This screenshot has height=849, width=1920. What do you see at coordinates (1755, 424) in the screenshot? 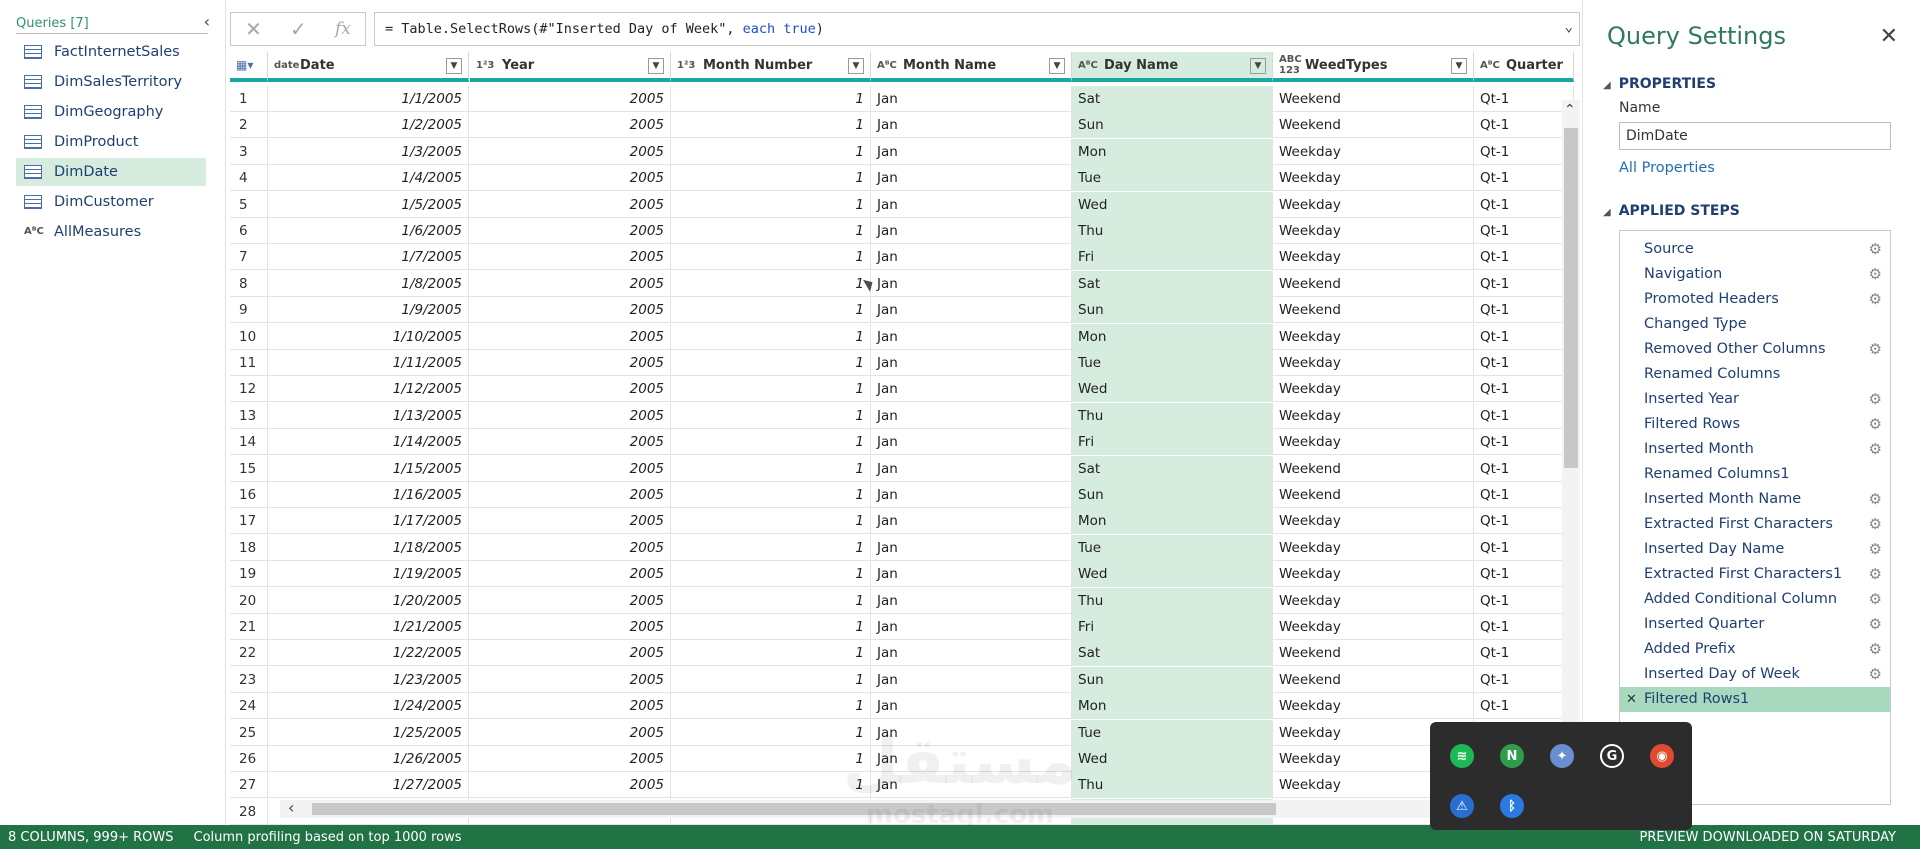
I see `applied-step-filtered-rows: Filtered Rows ⚙` at bounding box center [1755, 424].